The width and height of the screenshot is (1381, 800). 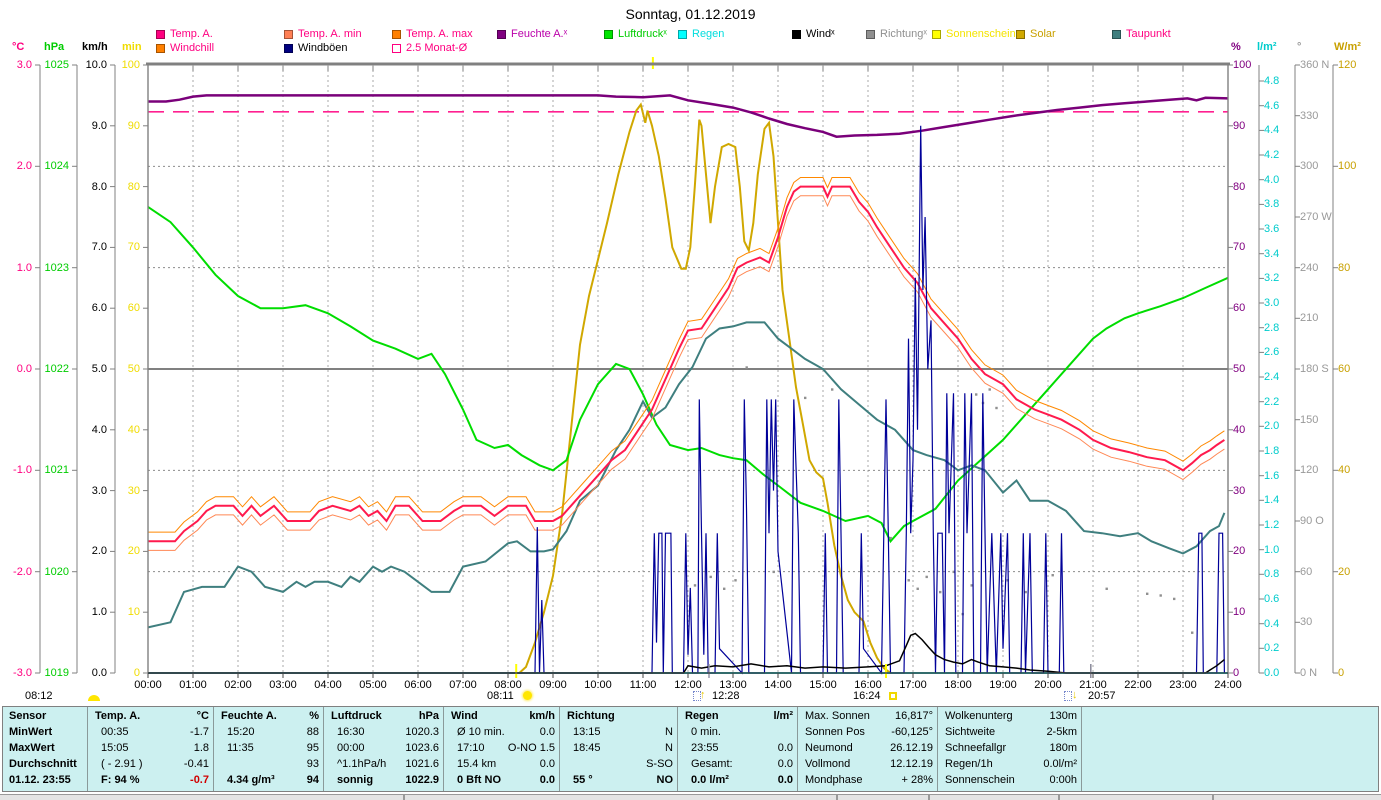 What do you see at coordinates (867, 696) in the screenshot?
I see `sunset-time: 16:24` at bounding box center [867, 696].